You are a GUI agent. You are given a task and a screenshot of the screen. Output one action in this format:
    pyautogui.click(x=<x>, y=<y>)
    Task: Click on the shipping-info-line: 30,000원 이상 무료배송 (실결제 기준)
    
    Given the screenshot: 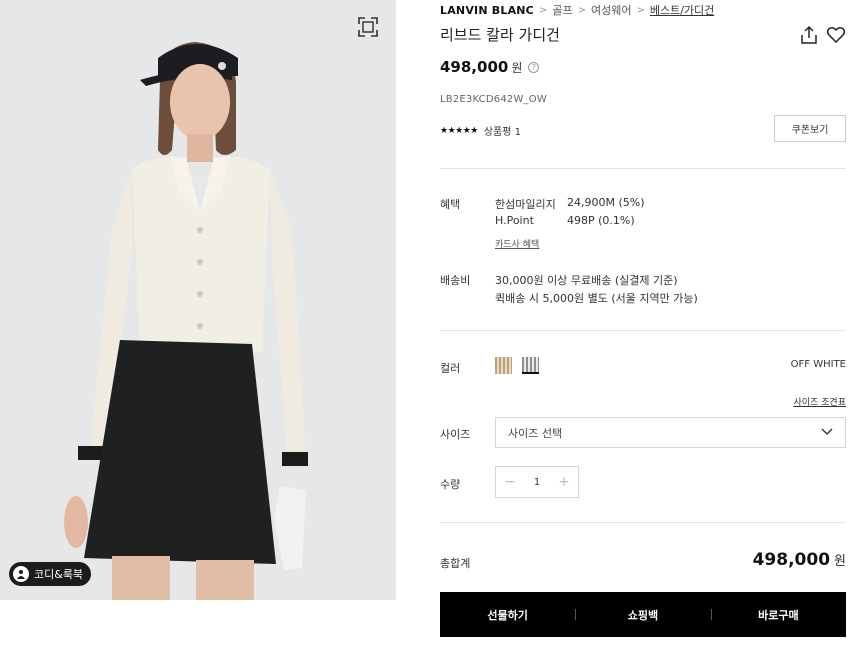 What is the action you would take?
    pyautogui.click(x=586, y=280)
    